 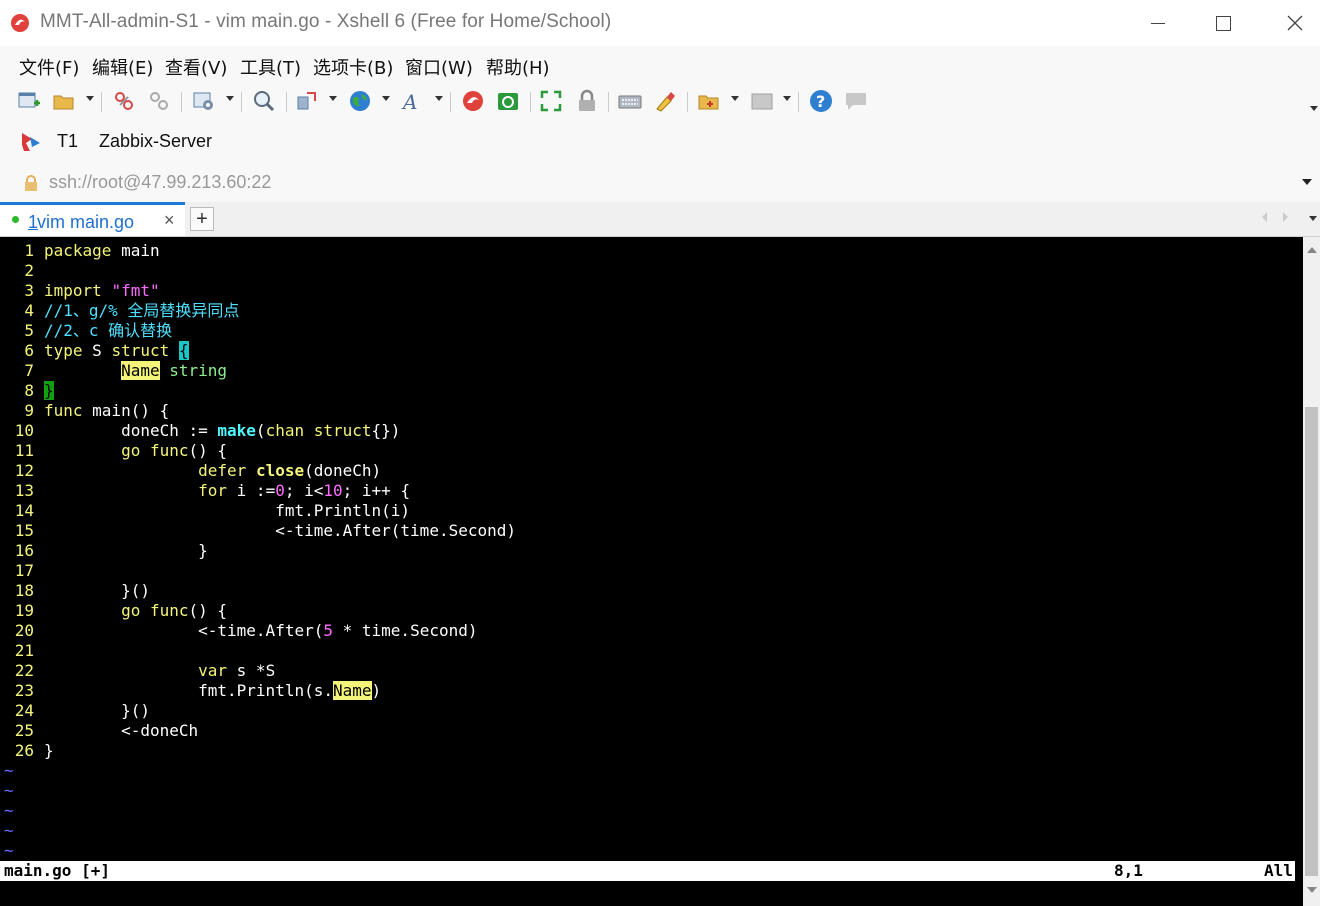 What do you see at coordinates (709, 101) in the screenshot?
I see `new-folder-button` at bounding box center [709, 101].